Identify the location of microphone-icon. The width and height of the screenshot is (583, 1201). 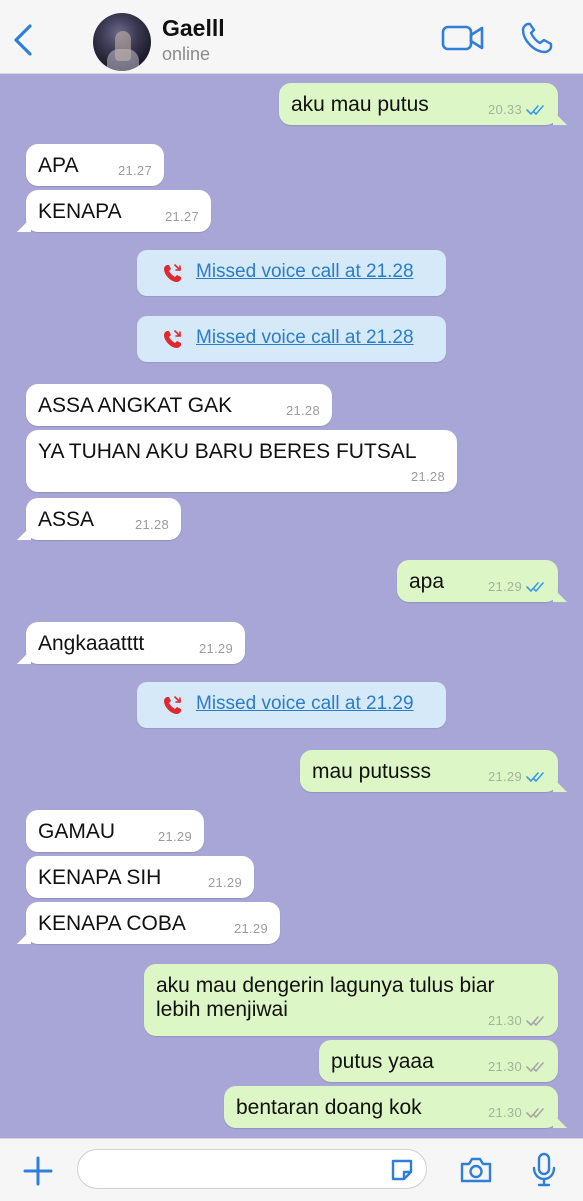
(544, 1169).